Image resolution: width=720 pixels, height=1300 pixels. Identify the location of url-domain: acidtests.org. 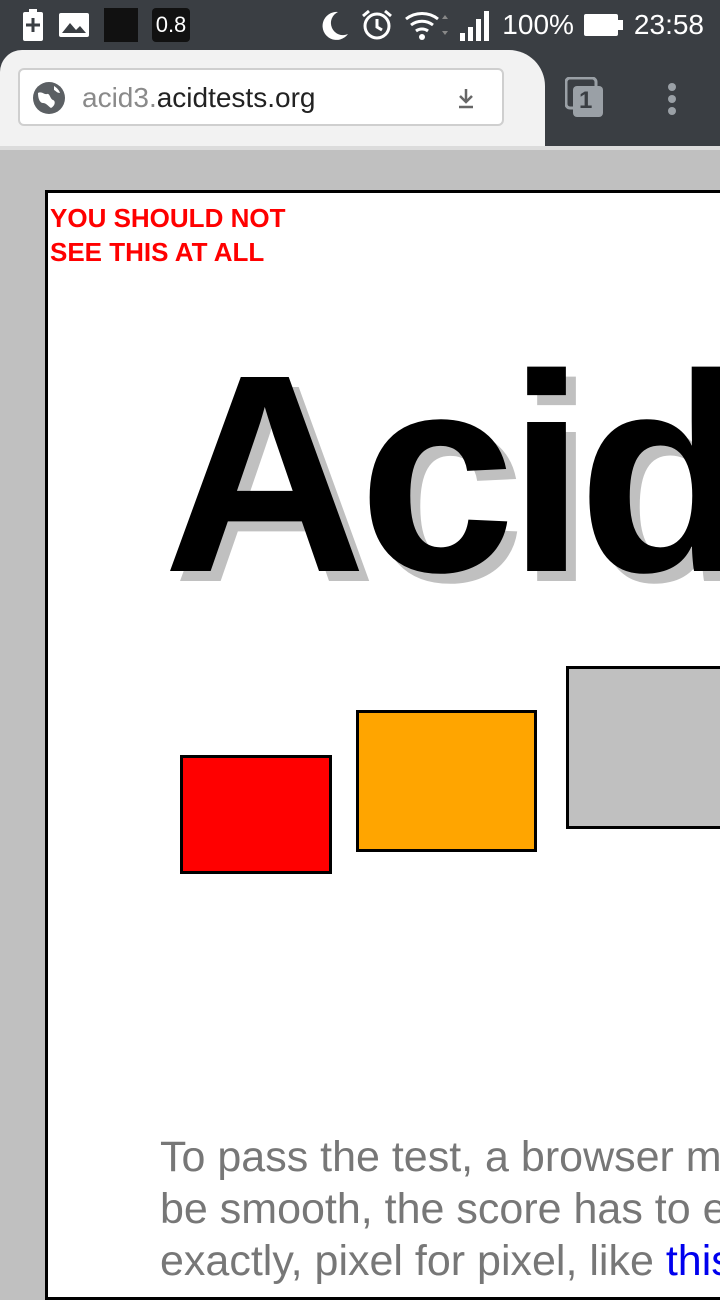
(236, 97).